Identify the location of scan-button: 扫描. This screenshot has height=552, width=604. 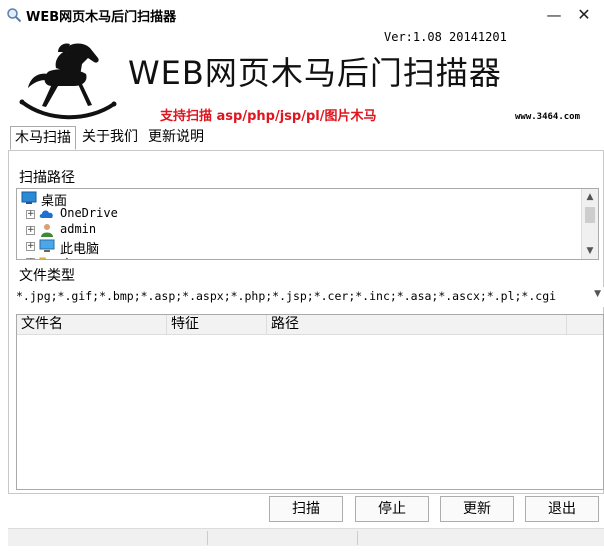
(306, 509).